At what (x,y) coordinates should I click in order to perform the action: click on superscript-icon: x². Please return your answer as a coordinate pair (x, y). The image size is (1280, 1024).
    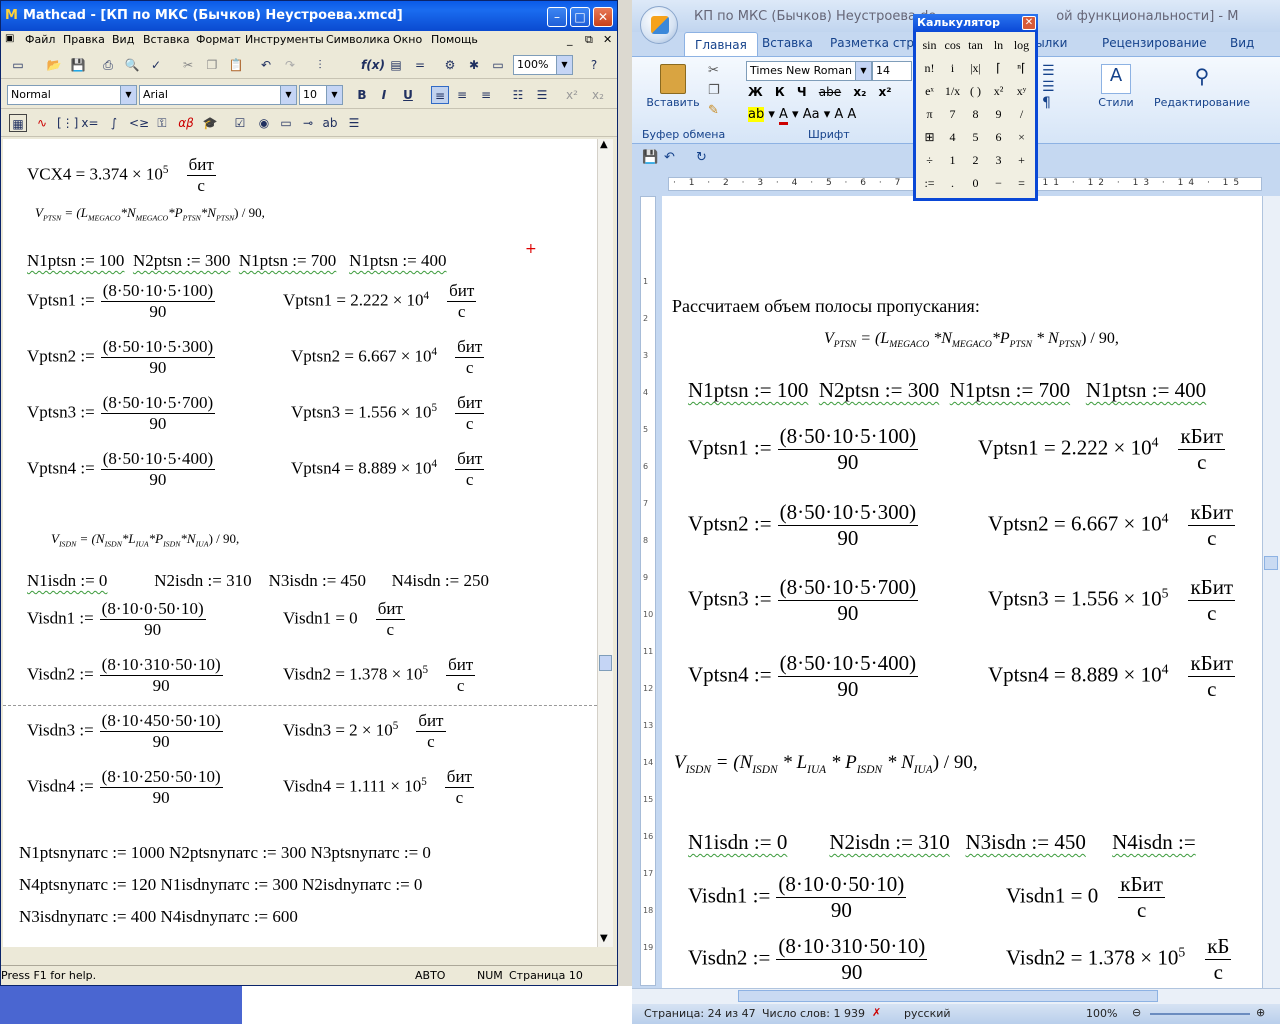
    Looking at the image, I should click on (572, 95).